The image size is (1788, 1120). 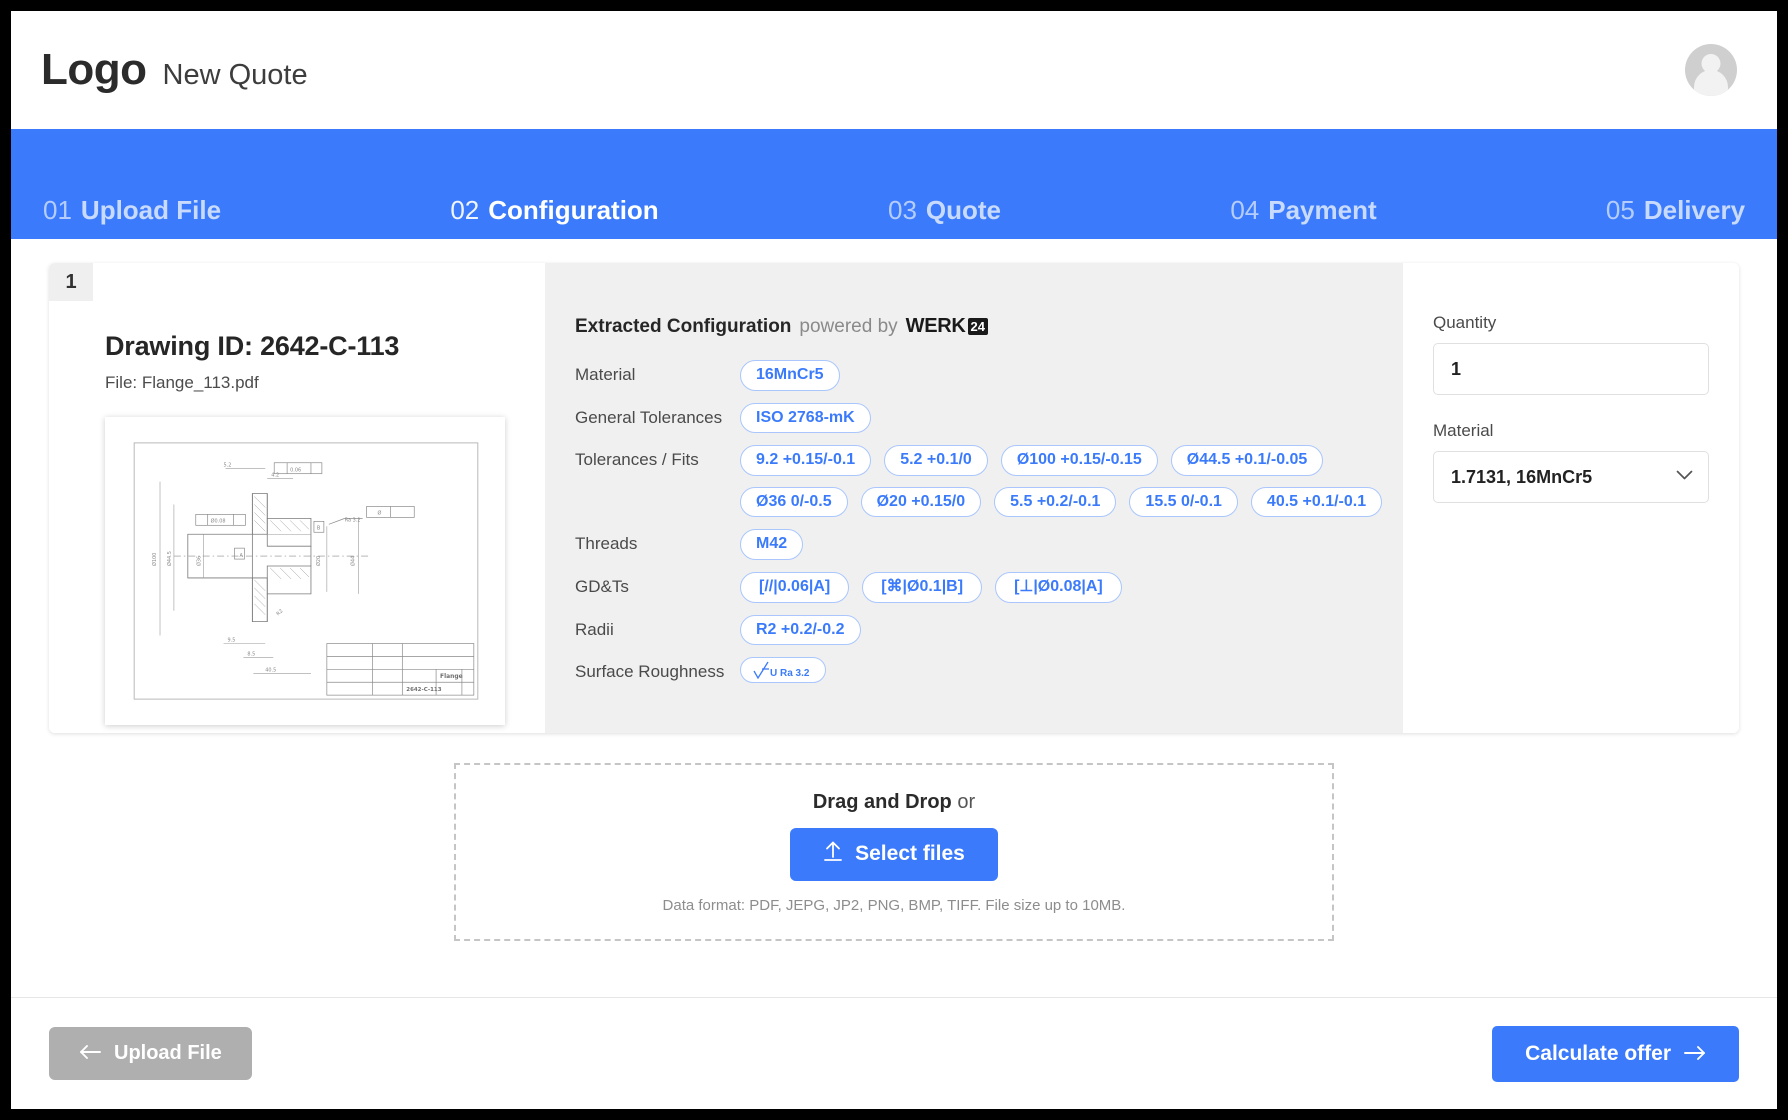 What do you see at coordinates (1695, 1054) in the screenshot?
I see `arrow-right-icon` at bounding box center [1695, 1054].